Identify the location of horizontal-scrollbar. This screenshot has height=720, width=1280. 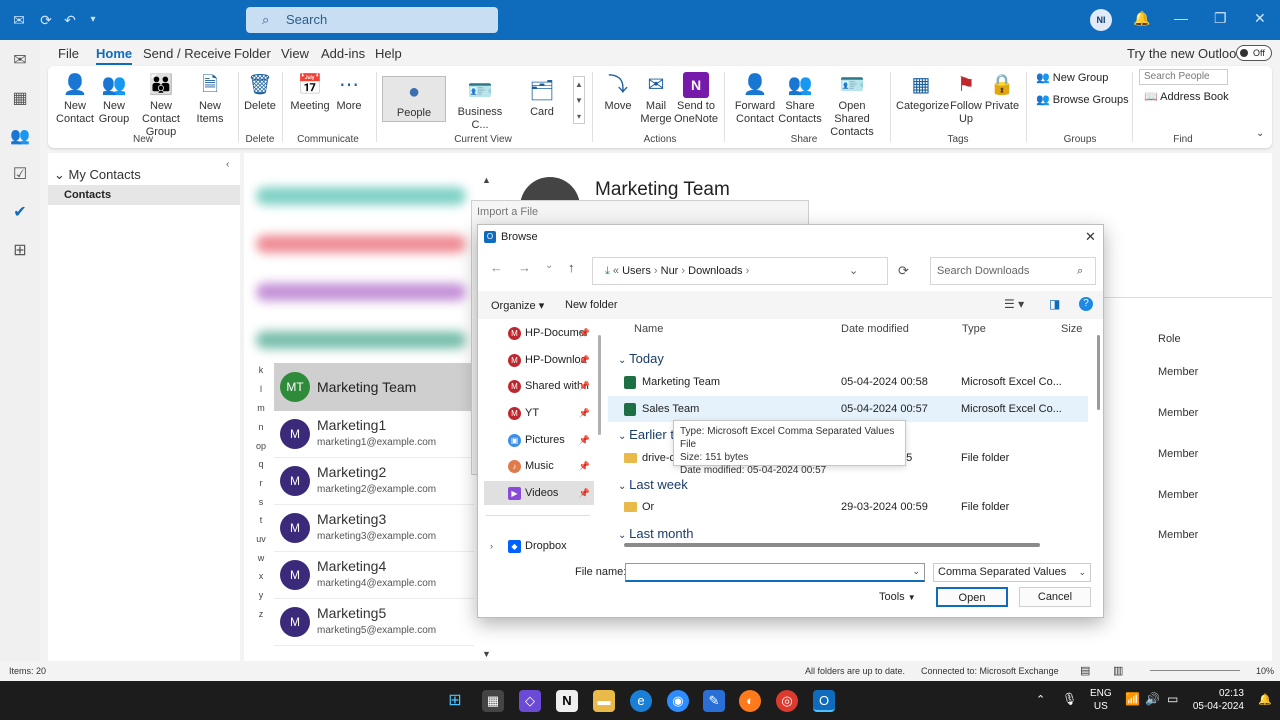
(832, 545).